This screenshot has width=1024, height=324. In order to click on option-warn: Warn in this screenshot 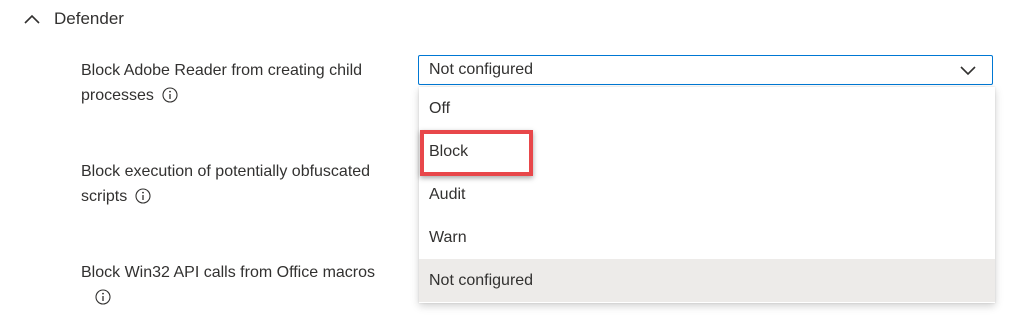, I will do `click(707, 237)`.